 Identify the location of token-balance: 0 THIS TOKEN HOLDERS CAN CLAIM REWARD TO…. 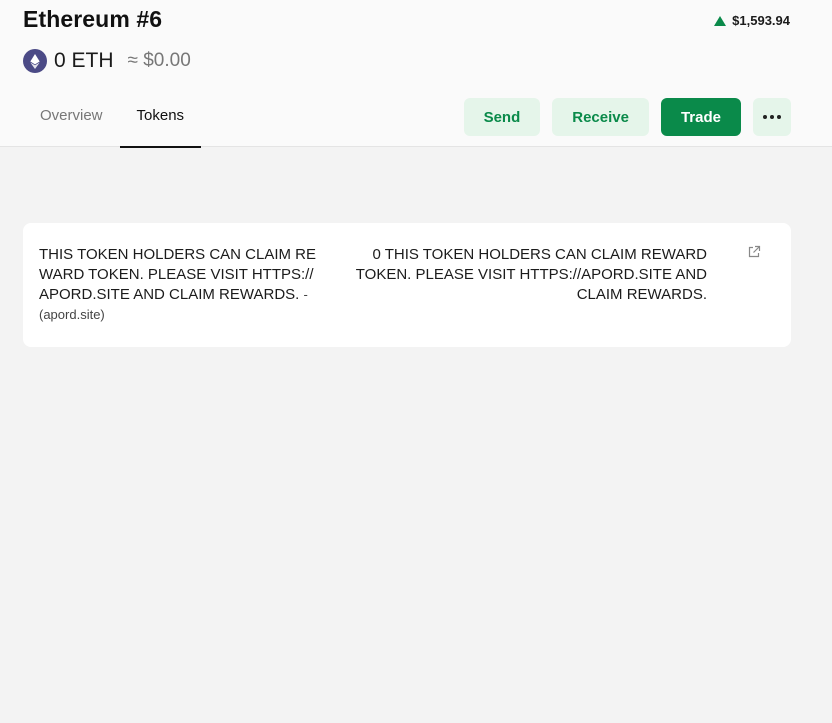
(531, 274).